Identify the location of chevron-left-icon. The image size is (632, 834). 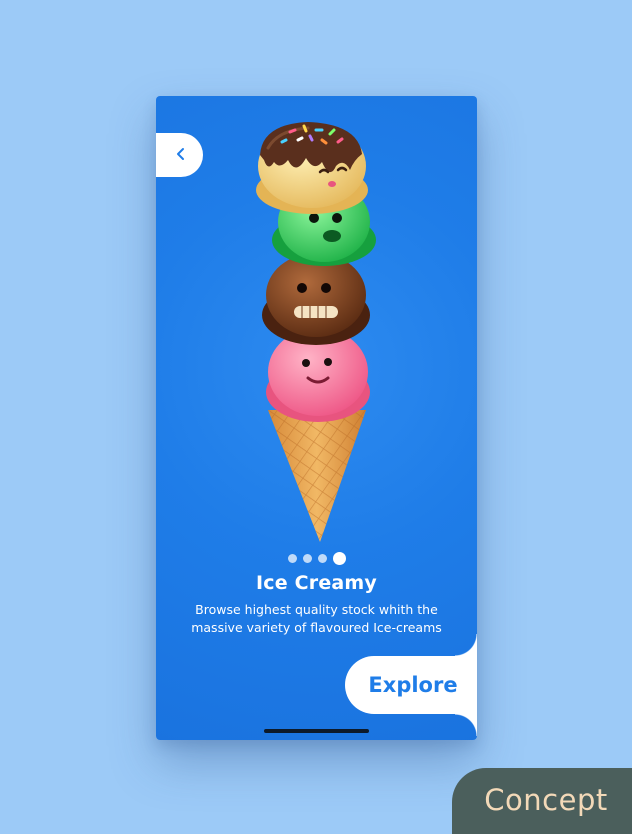
(180, 155).